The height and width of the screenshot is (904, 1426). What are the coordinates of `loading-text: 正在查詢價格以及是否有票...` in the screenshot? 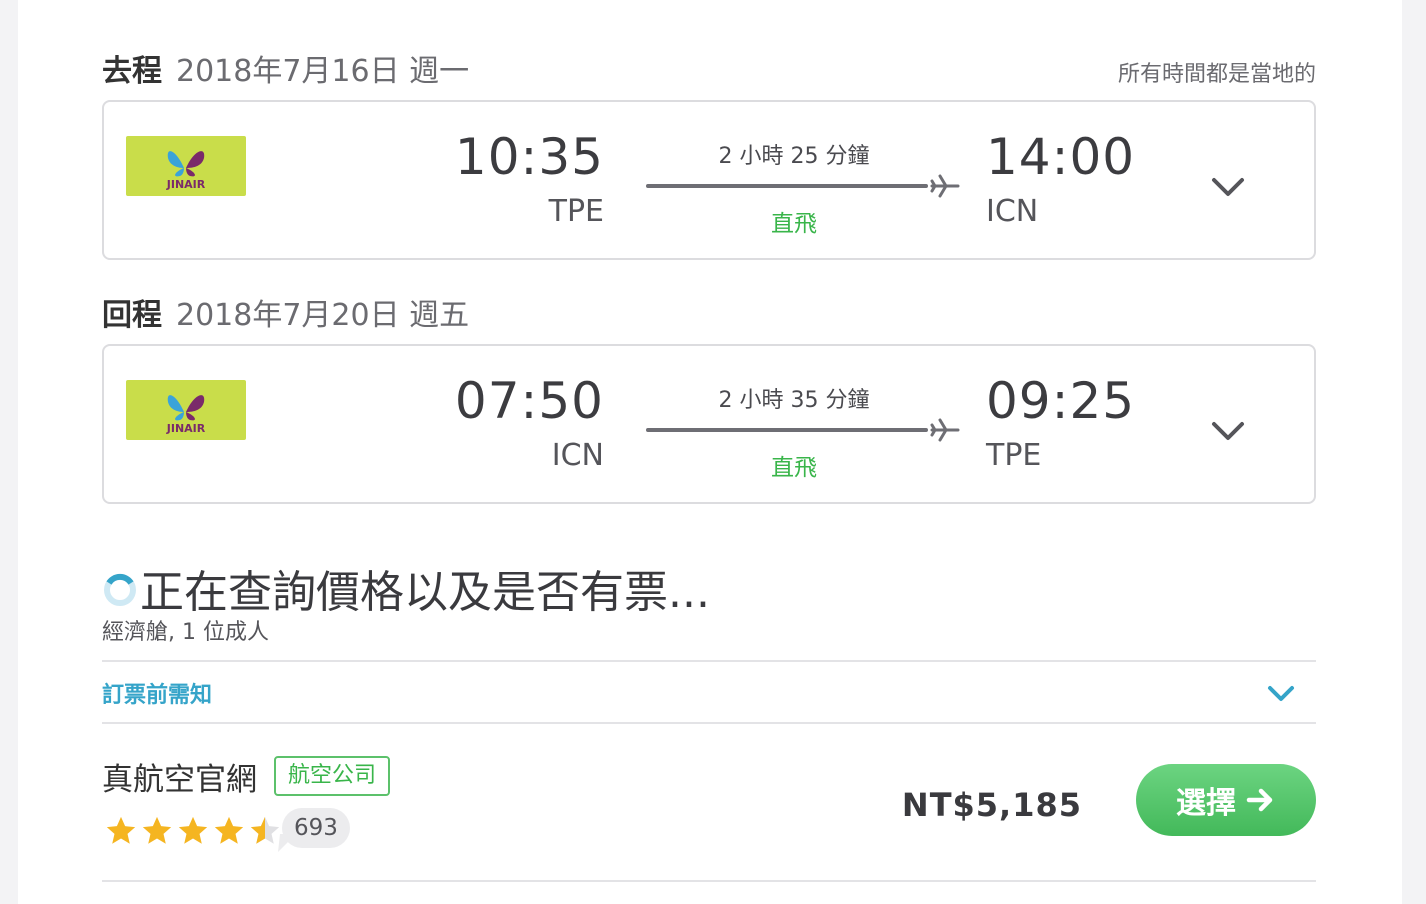 It's located at (425, 592).